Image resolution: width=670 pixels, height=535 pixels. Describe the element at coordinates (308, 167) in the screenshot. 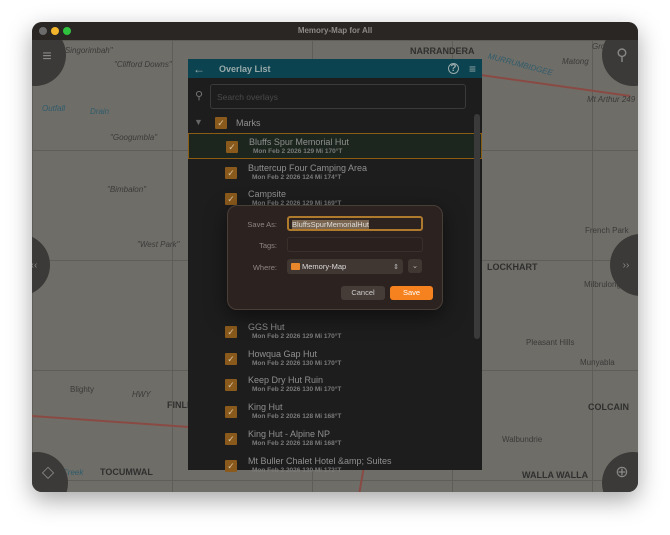

I see `item-name: Buttercup Four Camping Area` at that location.